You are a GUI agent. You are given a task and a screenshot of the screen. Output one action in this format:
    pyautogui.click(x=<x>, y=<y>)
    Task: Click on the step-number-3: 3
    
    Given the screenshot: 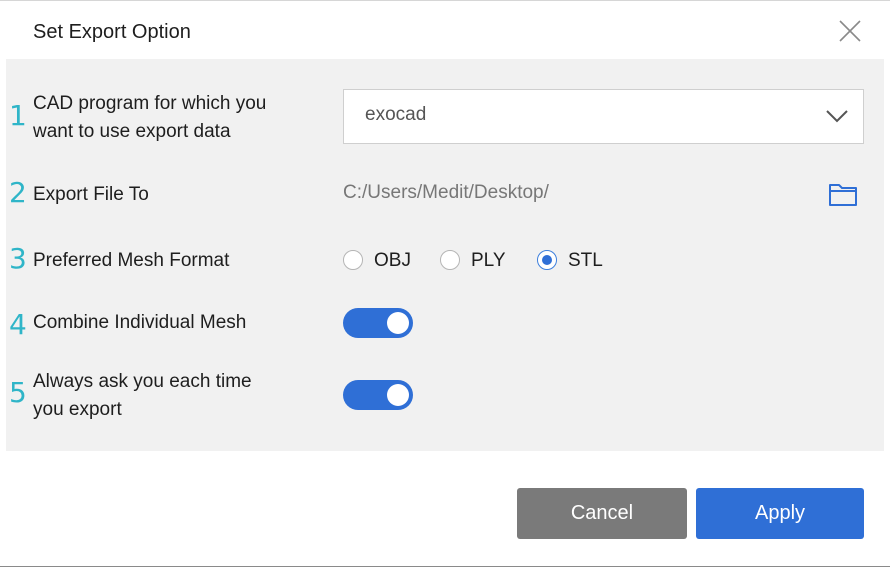 What is the action you would take?
    pyautogui.click(x=18, y=258)
    